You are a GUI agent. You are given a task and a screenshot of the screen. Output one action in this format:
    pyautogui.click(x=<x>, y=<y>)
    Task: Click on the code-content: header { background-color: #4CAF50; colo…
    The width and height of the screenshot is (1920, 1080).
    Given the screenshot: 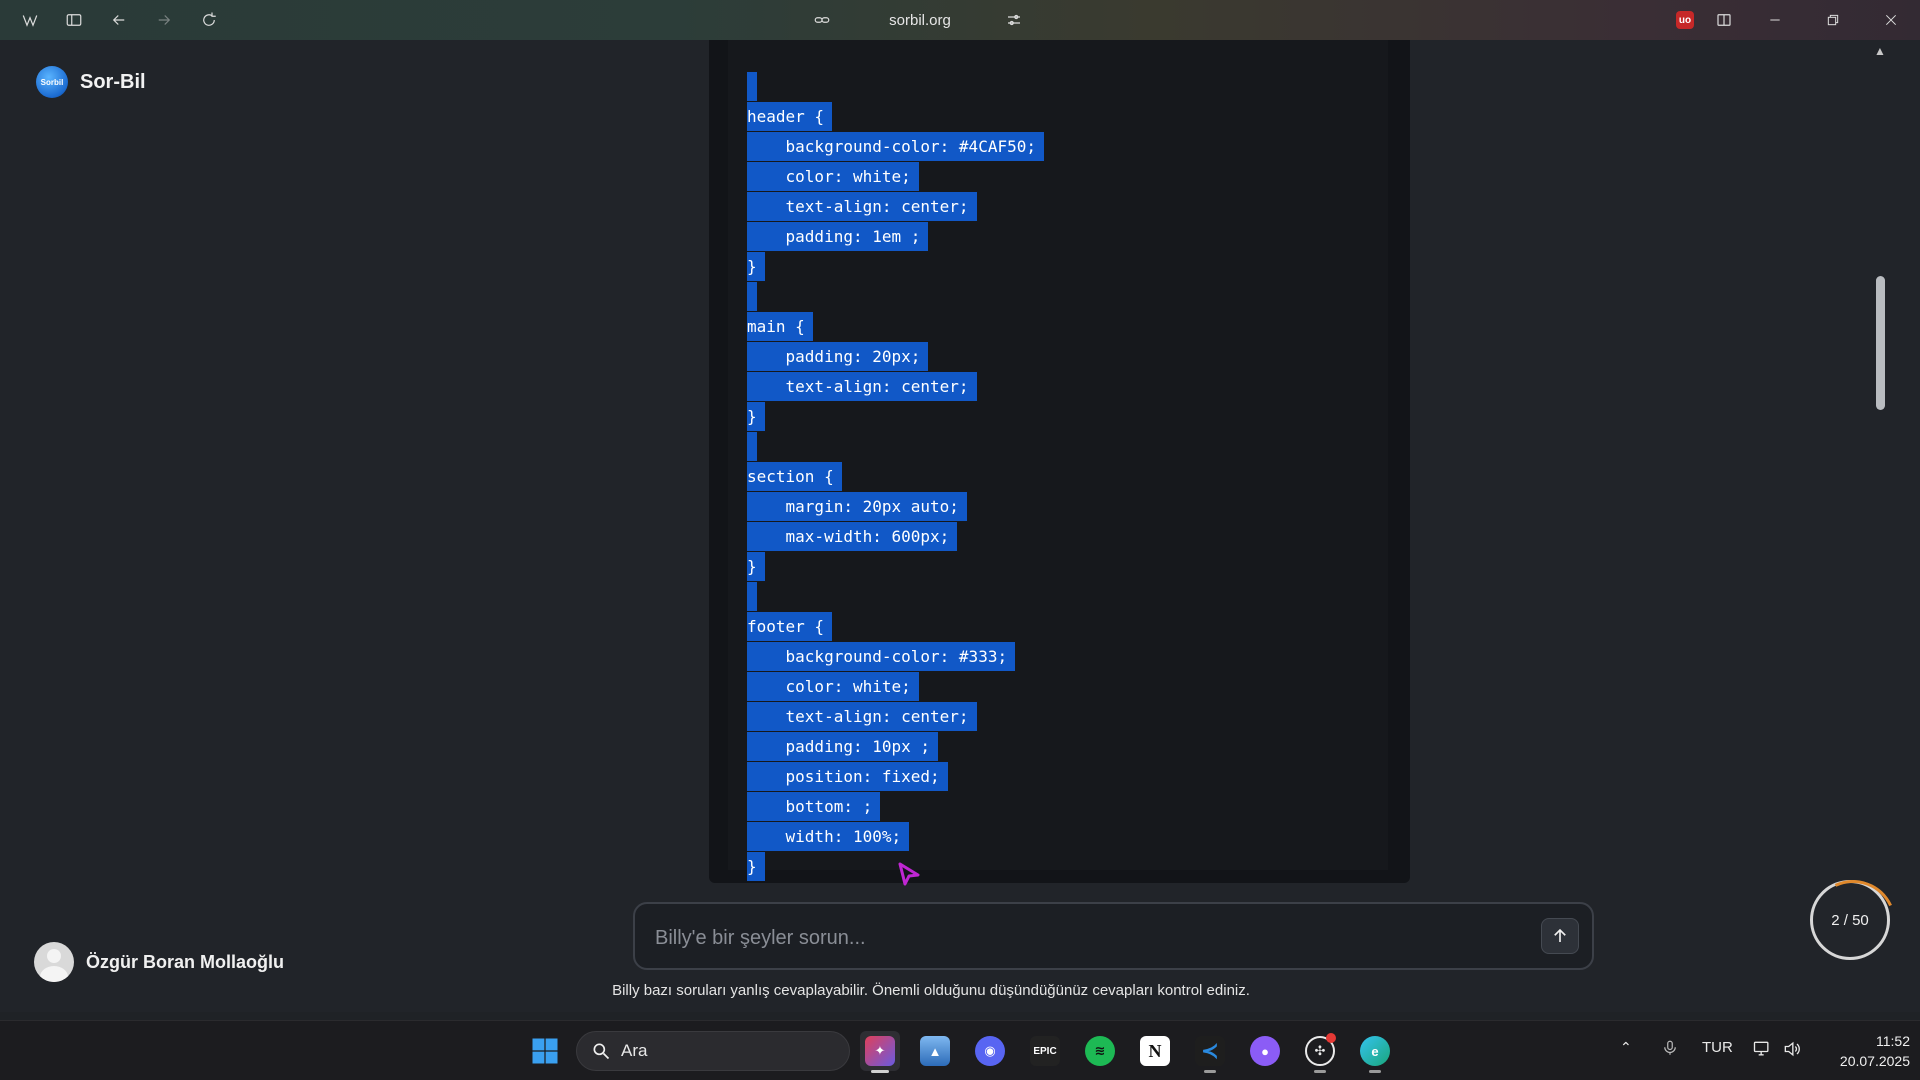 What is the action you would take?
    pyautogui.click(x=895, y=477)
    